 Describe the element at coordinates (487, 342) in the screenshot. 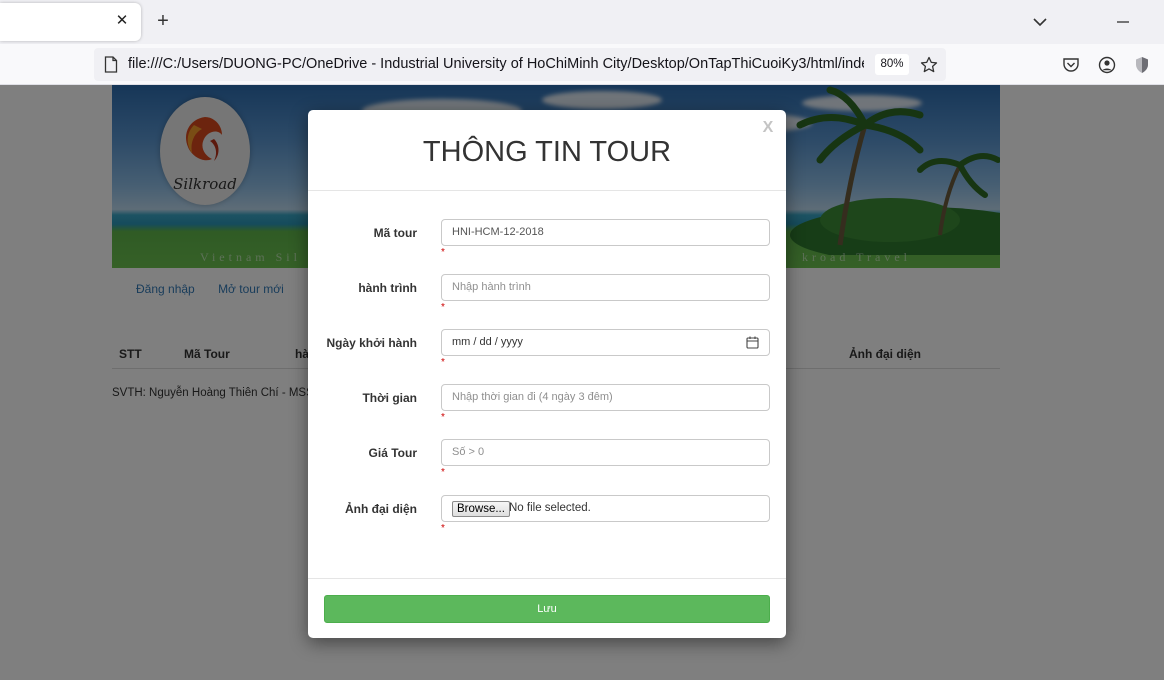

I see `date-format-text: mm / dd / yyyy` at that location.